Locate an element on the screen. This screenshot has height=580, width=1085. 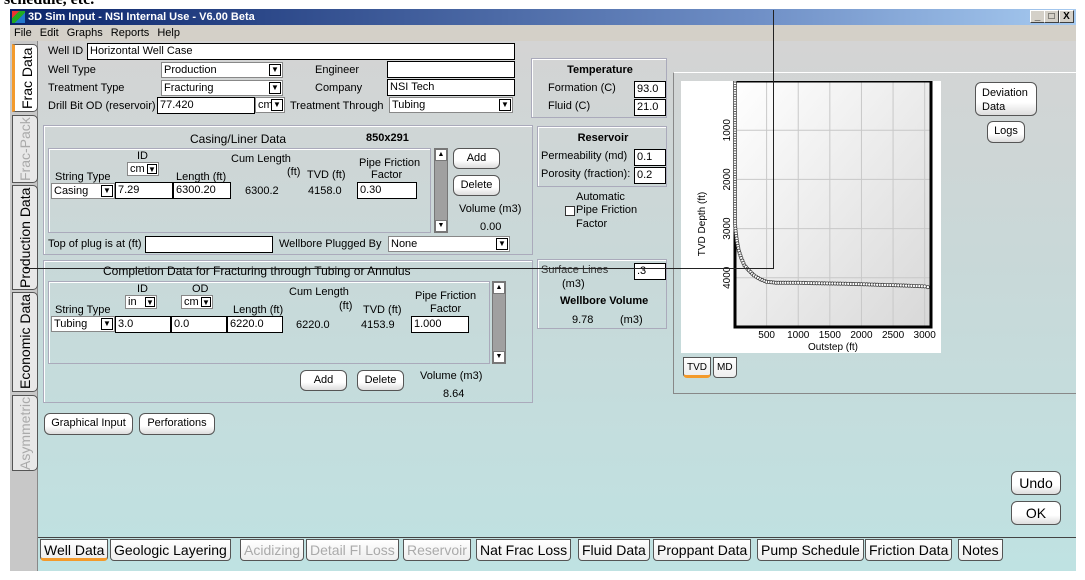
side-tab-asymmetric: Asymmetric is located at coordinates (25, 433).